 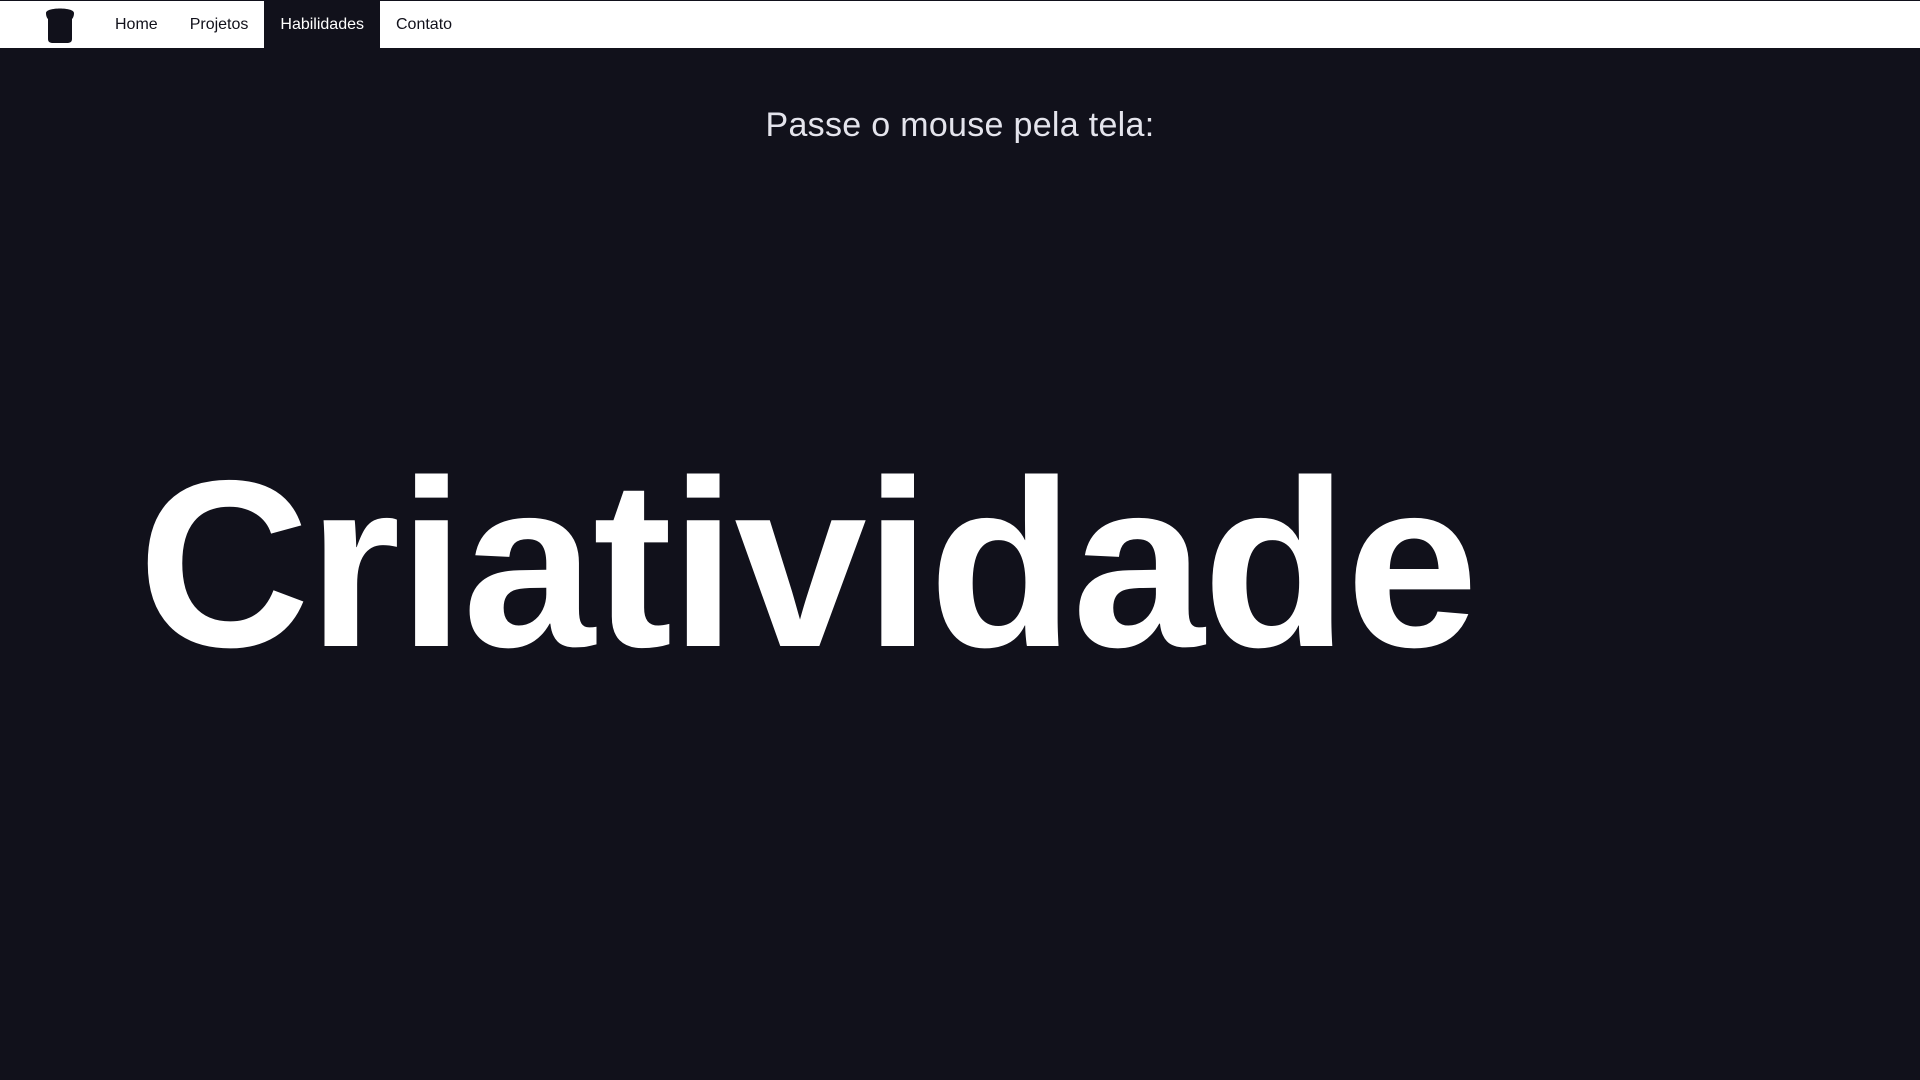 What do you see at coordinates (219, 24) in the screenshot?
I see `nav-item-projetos: Projetos` at bounding box center [219, 24].